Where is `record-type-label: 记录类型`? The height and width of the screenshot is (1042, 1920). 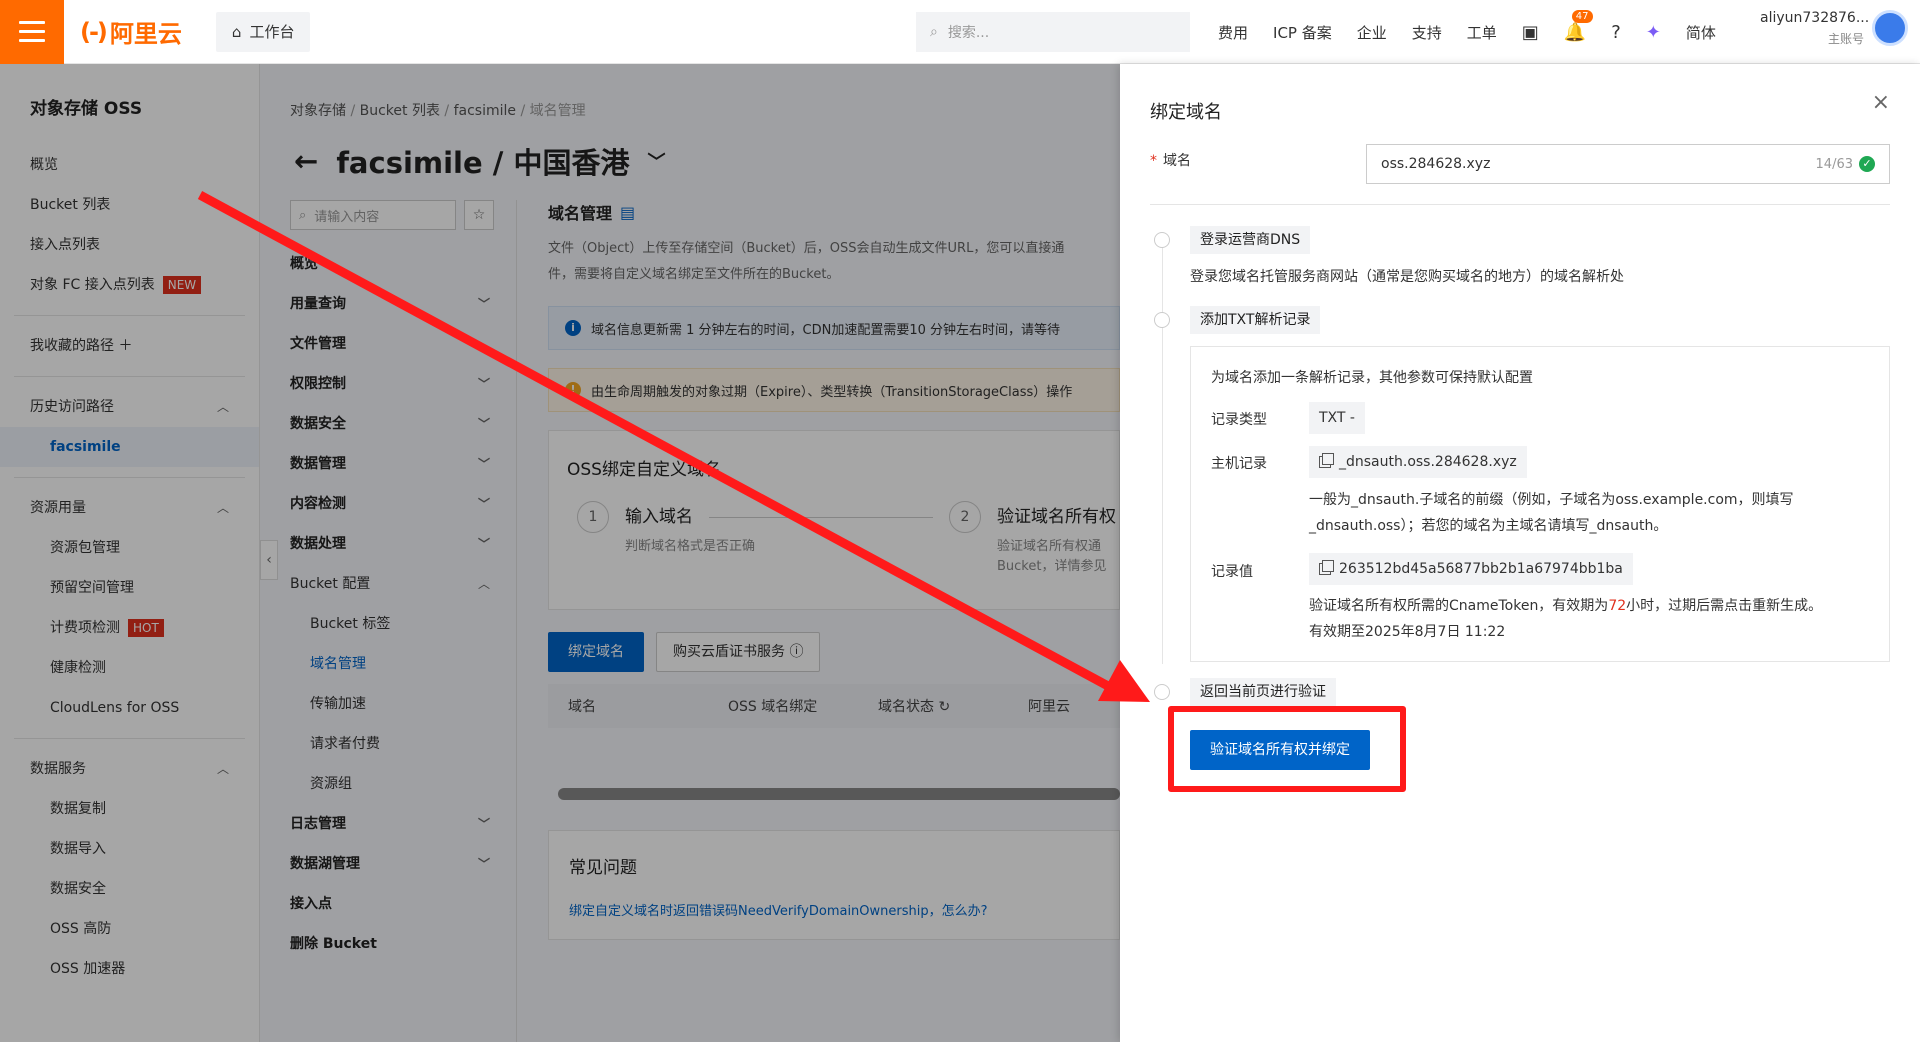 record-type-label: 记录类型 is located at coordinates (1239, 420).